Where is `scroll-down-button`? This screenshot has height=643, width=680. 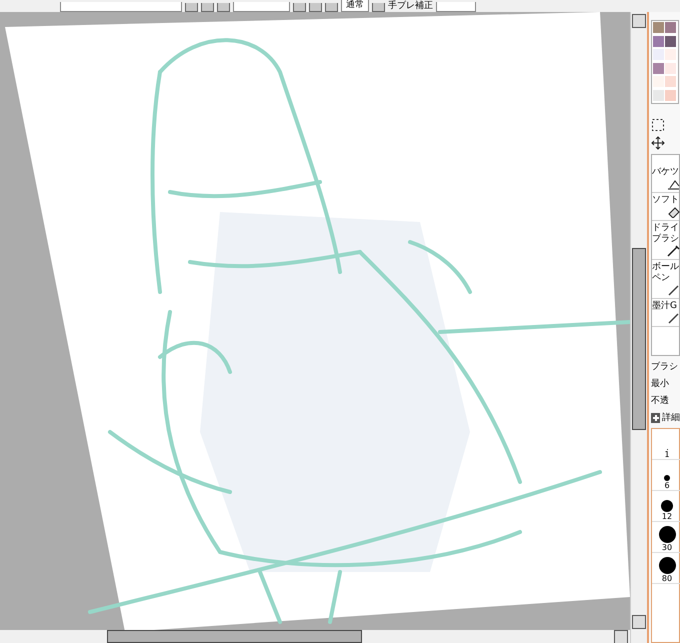
scroll-down-button is located at coordinates (639, 622).